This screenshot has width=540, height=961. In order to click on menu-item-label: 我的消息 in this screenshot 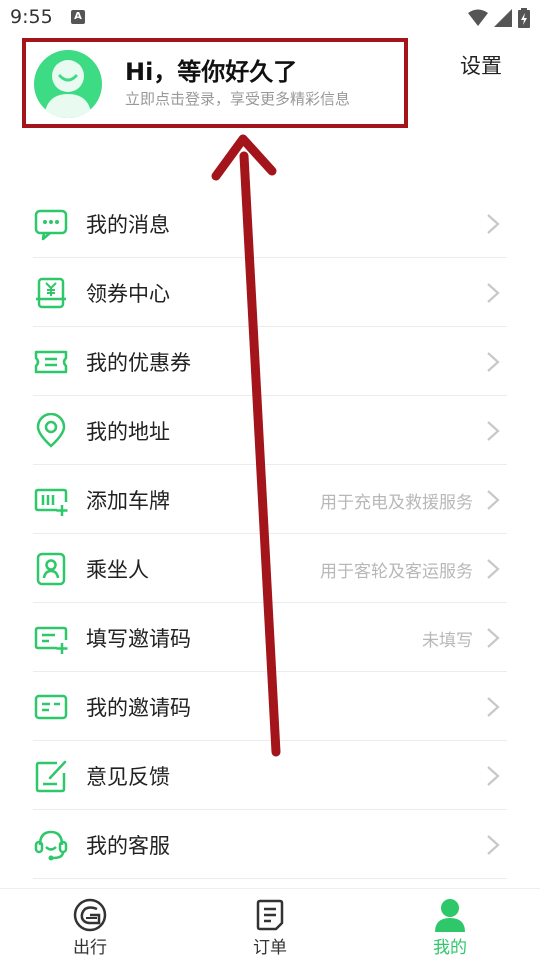, I will do `click(128, 225)`.